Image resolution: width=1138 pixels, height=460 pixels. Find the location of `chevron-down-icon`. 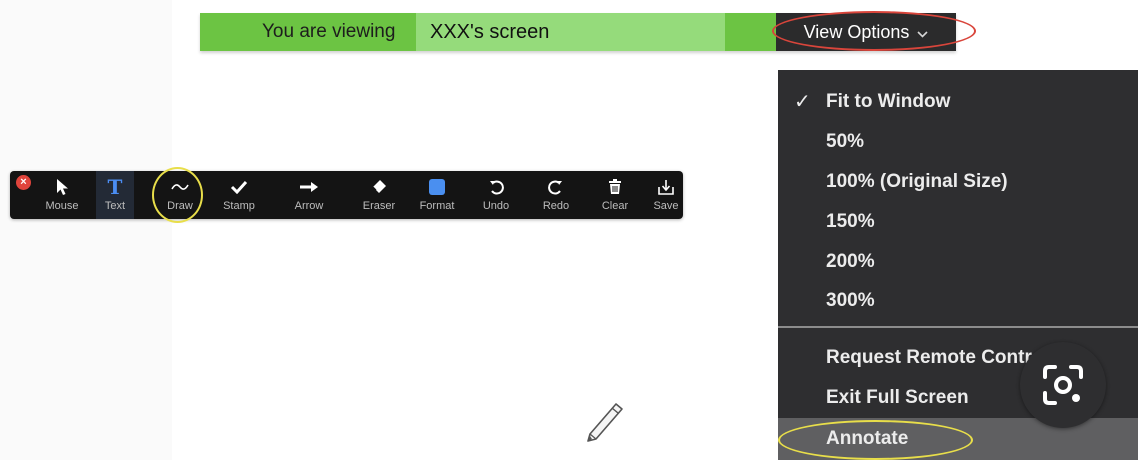

chevron-down-icon is located at coordinates (922, 34).